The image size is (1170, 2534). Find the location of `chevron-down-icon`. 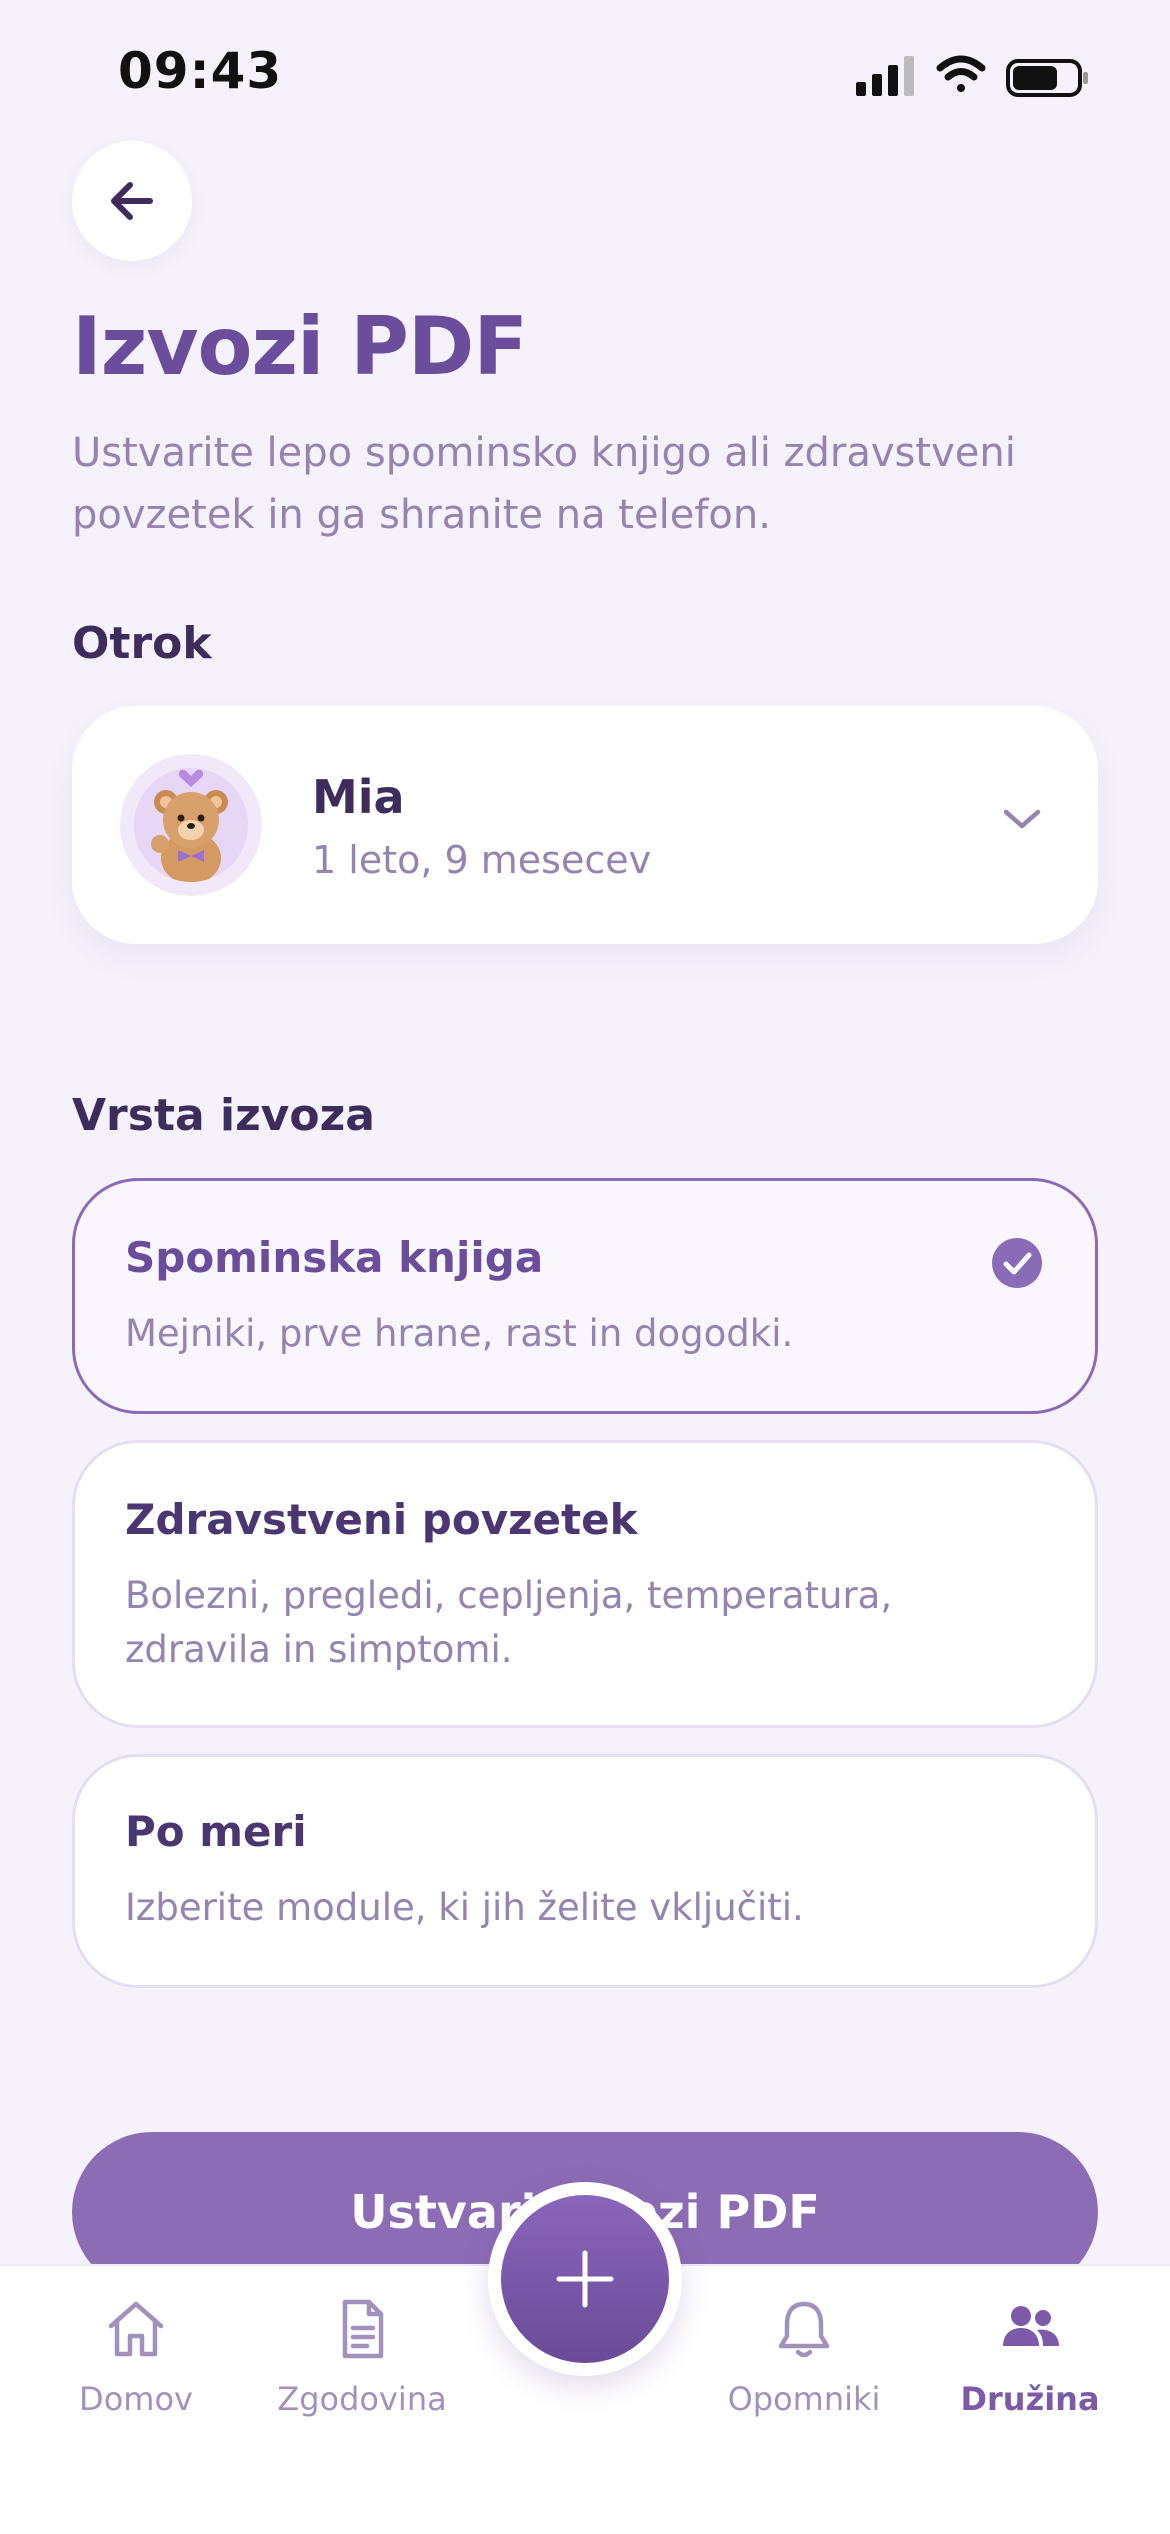

chevron-down-icon is located at coordinates (1022, 819).